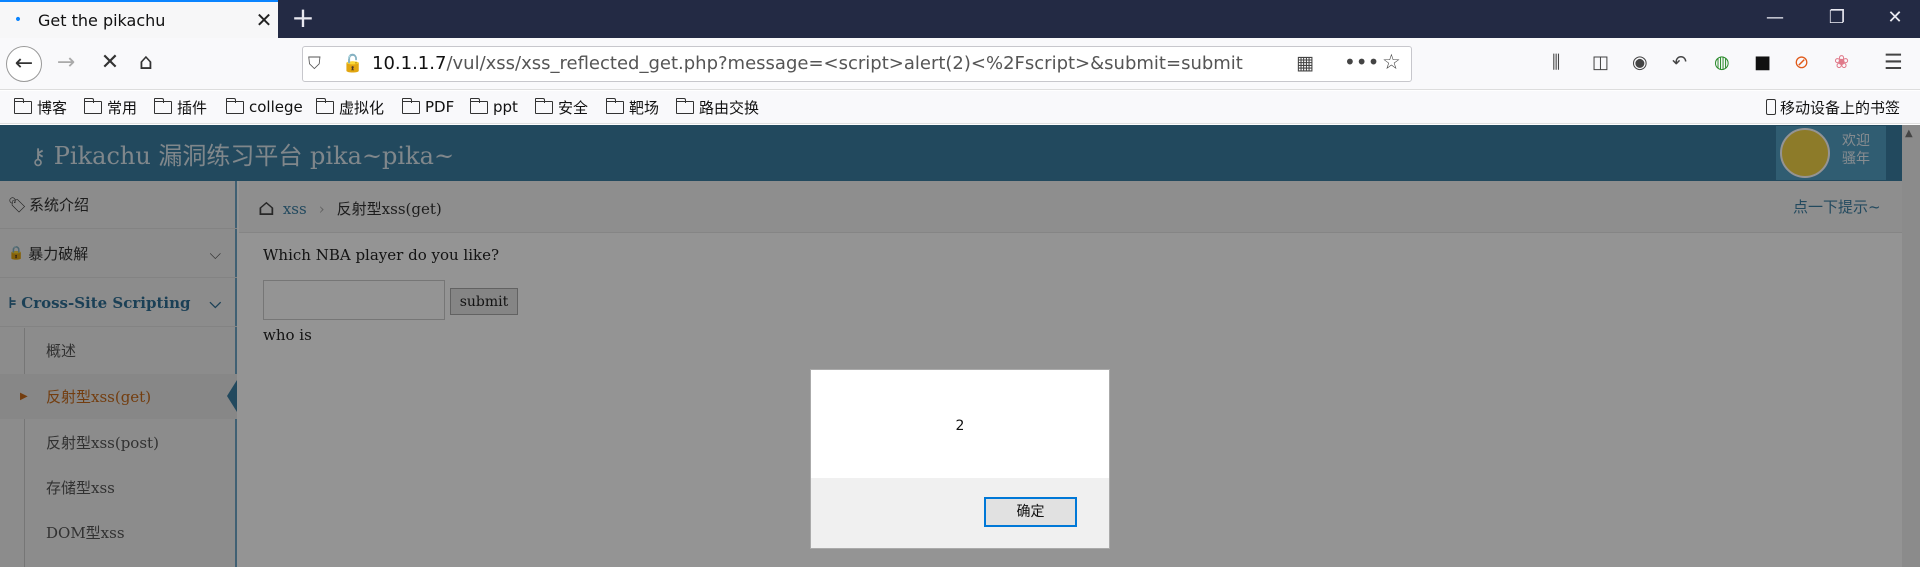  Describe the element at coordinates (1775, 19) in the screenshot. I see `minimize-icon: —` at that location.